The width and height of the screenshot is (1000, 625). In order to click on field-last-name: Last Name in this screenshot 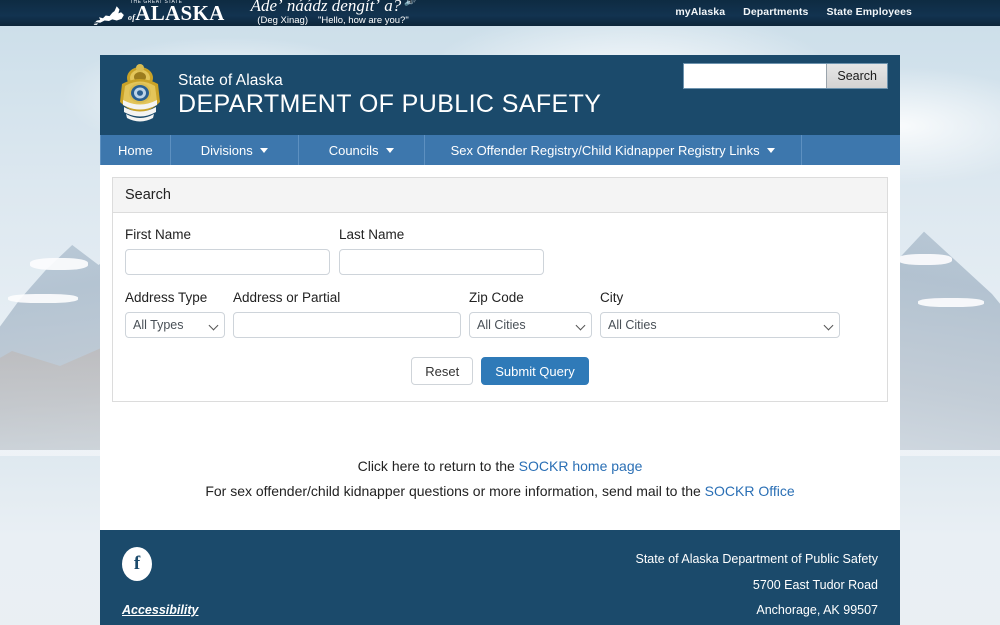, I will do `click(441, 251)`.